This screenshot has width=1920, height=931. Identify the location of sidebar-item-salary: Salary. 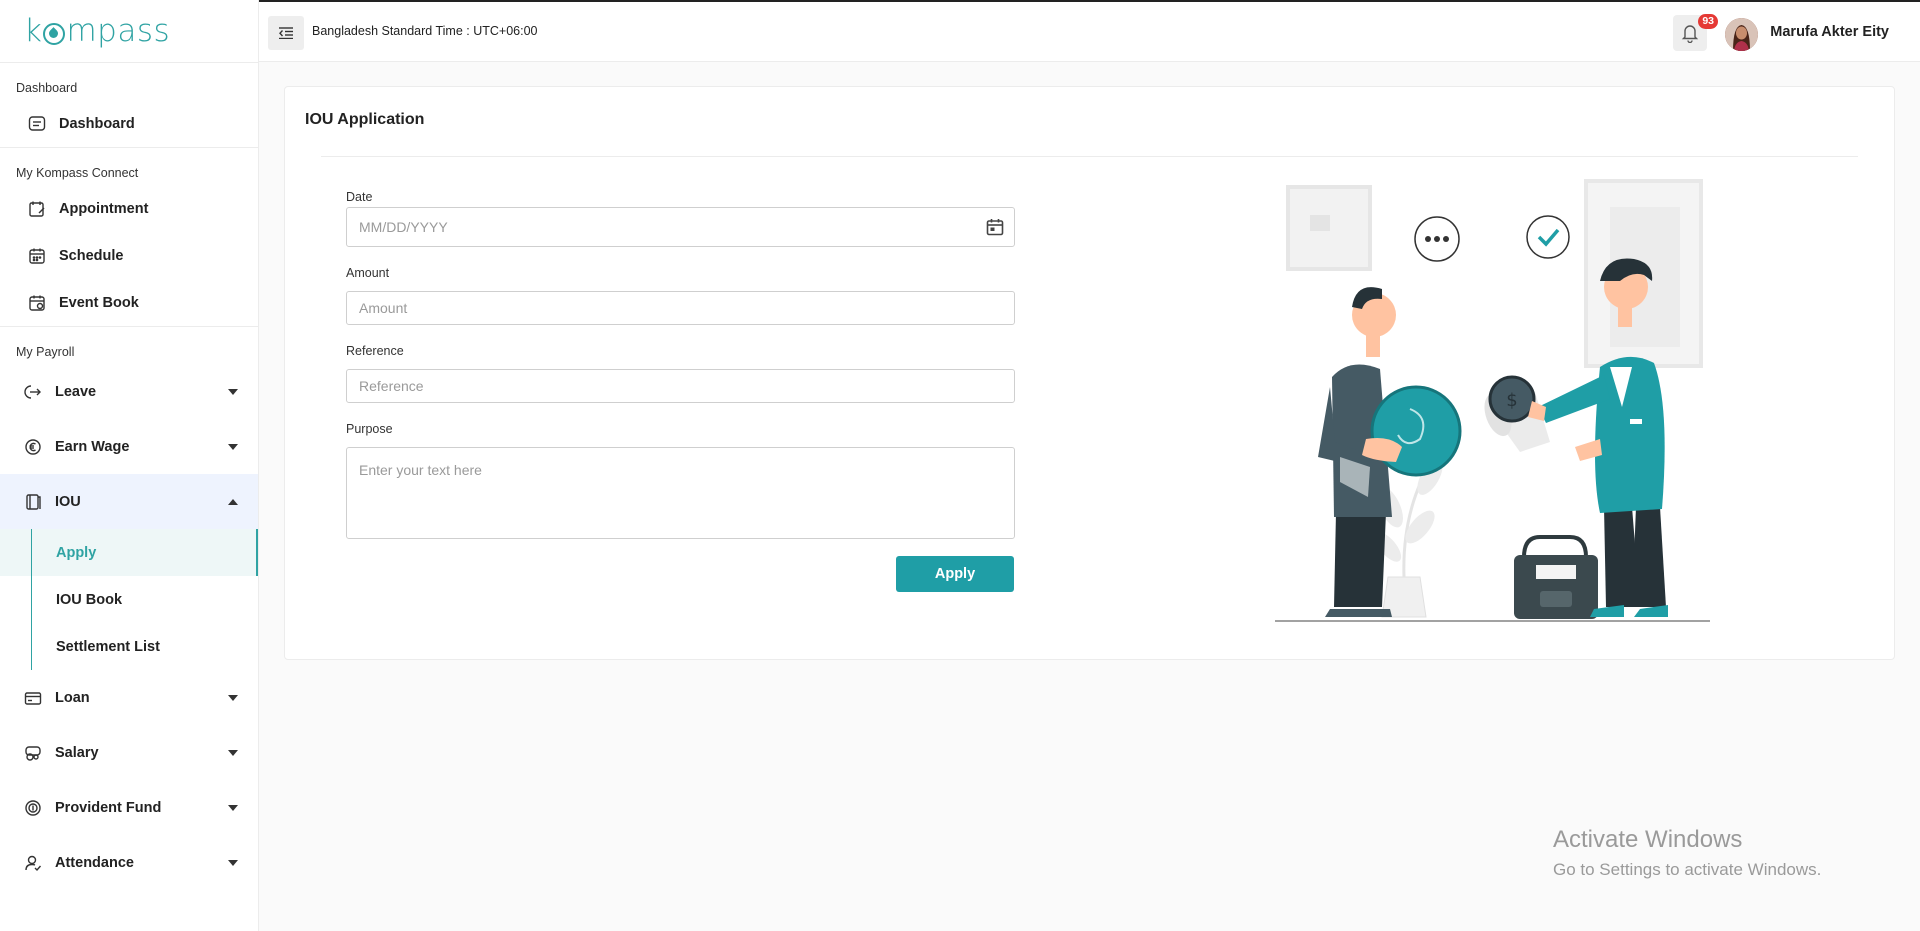
(129, 752).